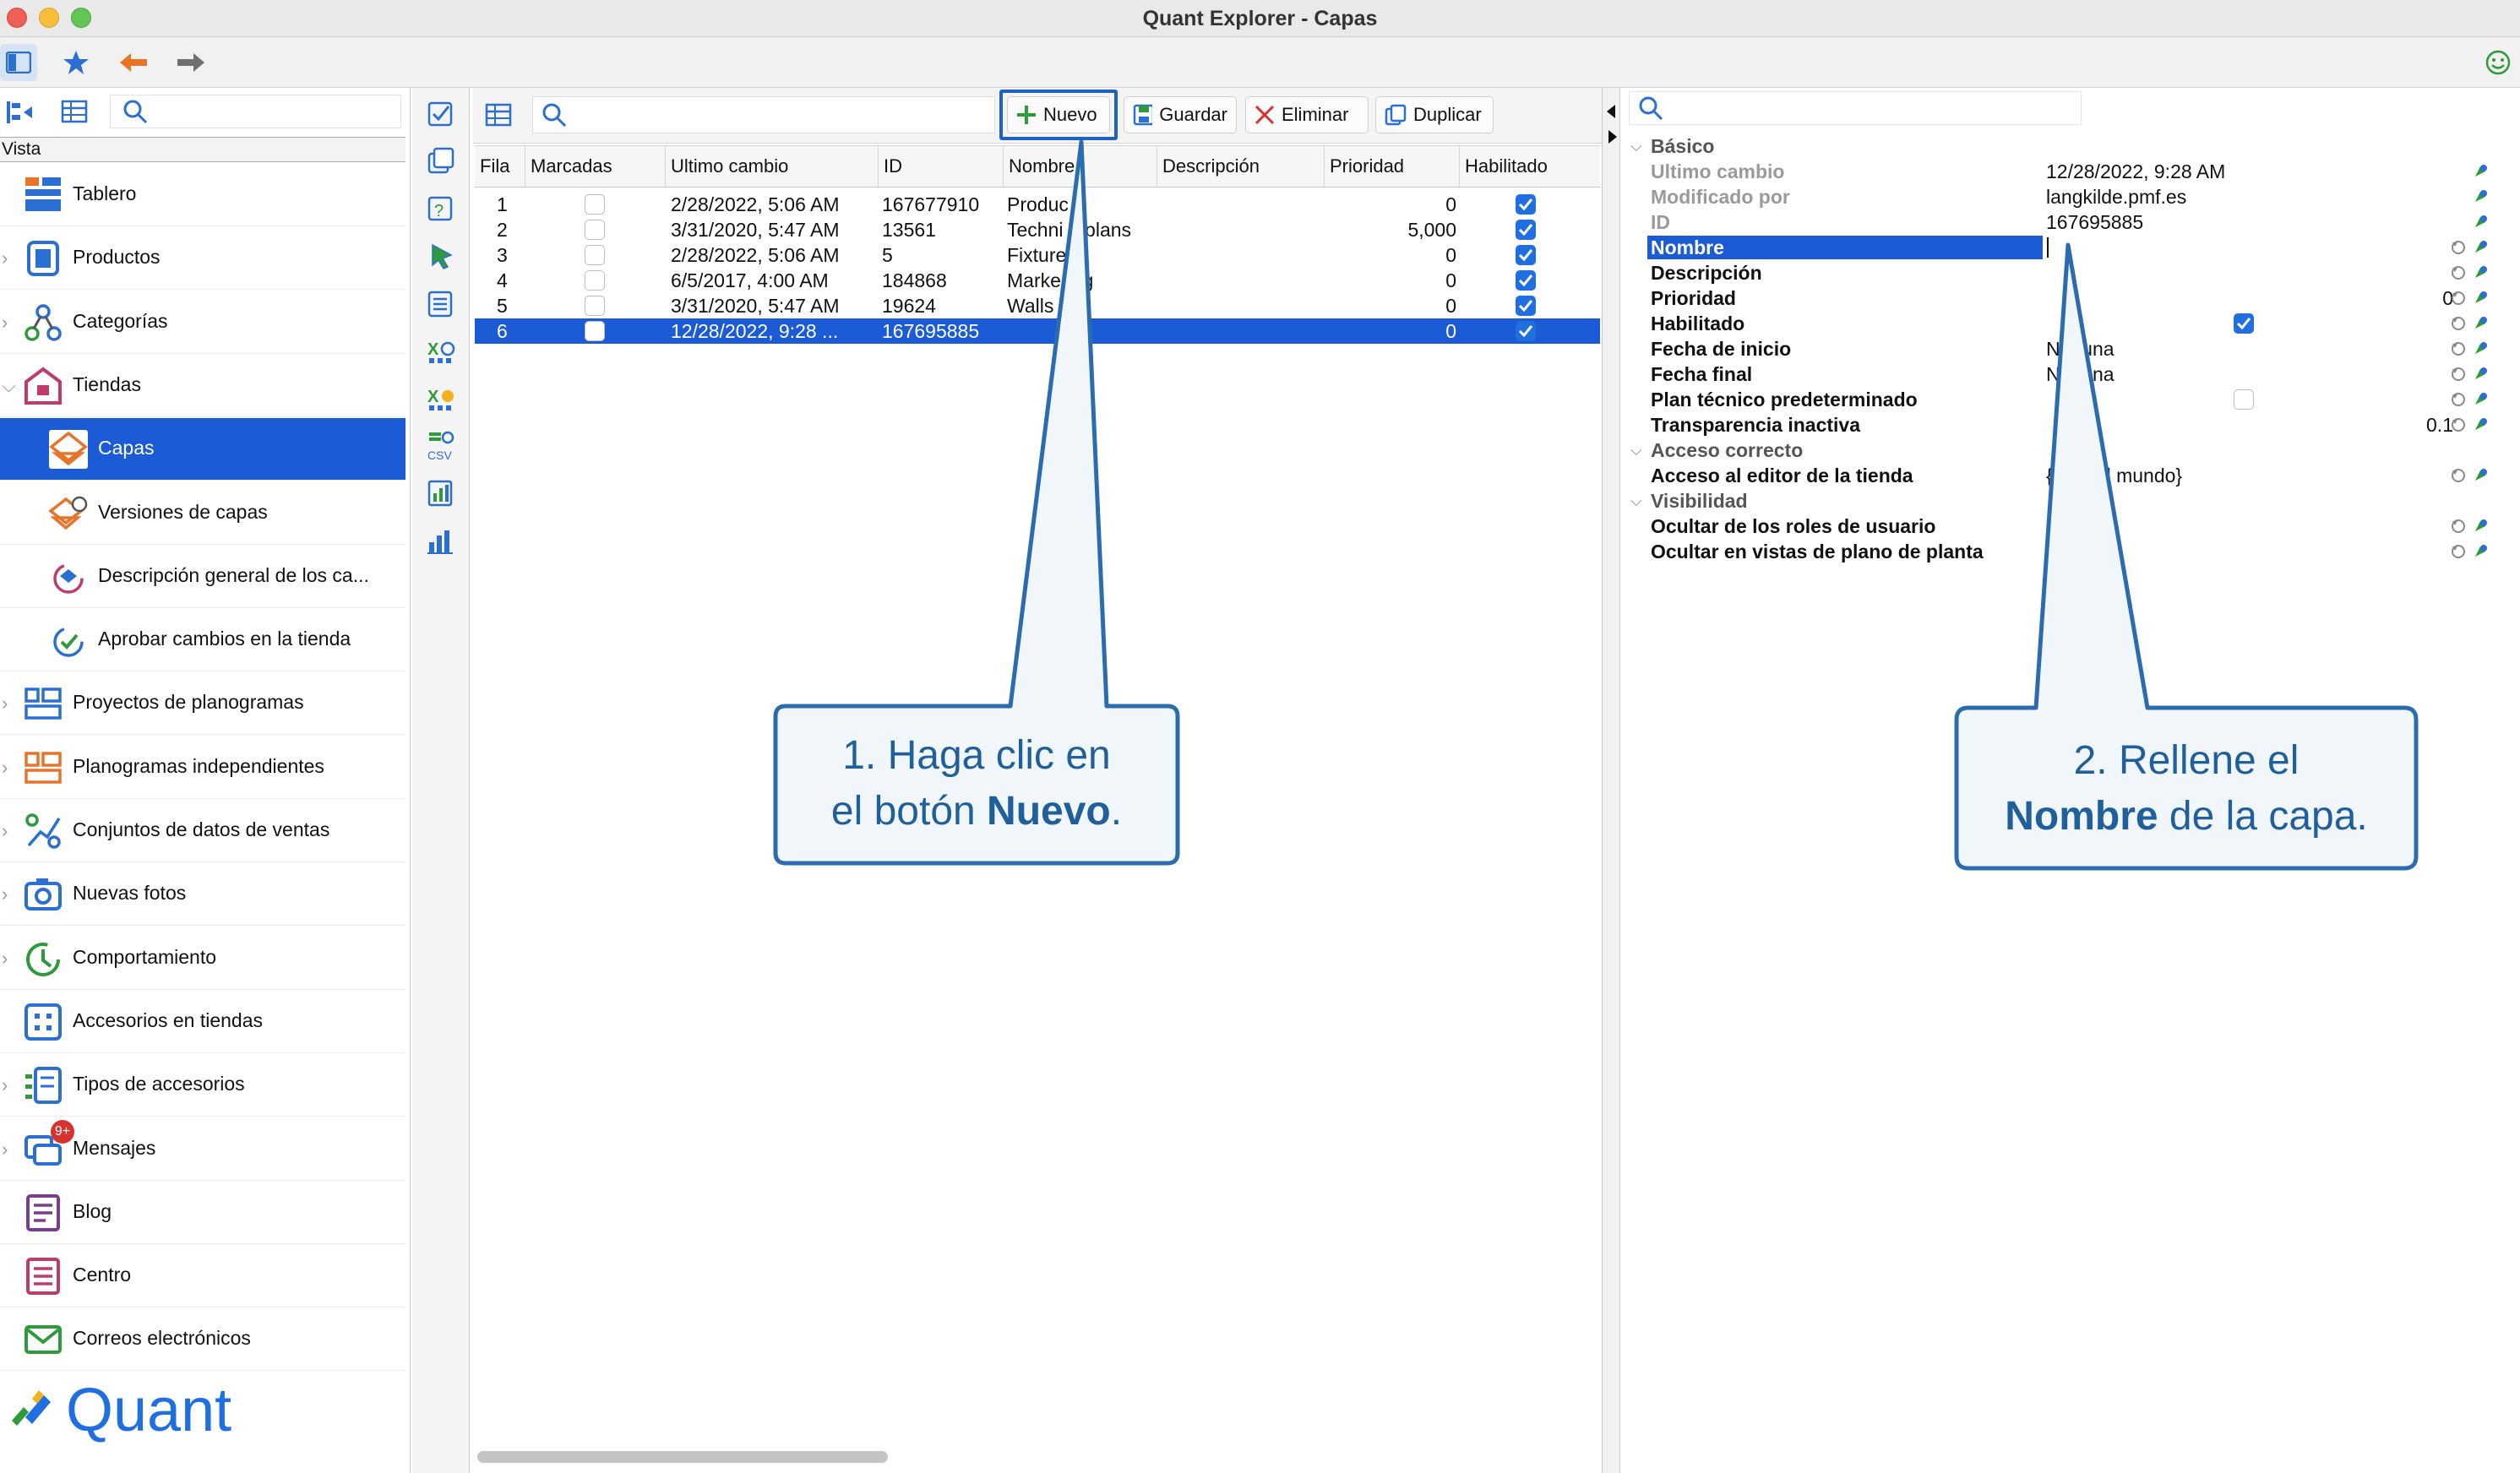  What do you see at coordinates (2186, 816) in the screenshot?
I see `callout-name-line2: Nombre de la capa.` at bounding box center [2186, 816].